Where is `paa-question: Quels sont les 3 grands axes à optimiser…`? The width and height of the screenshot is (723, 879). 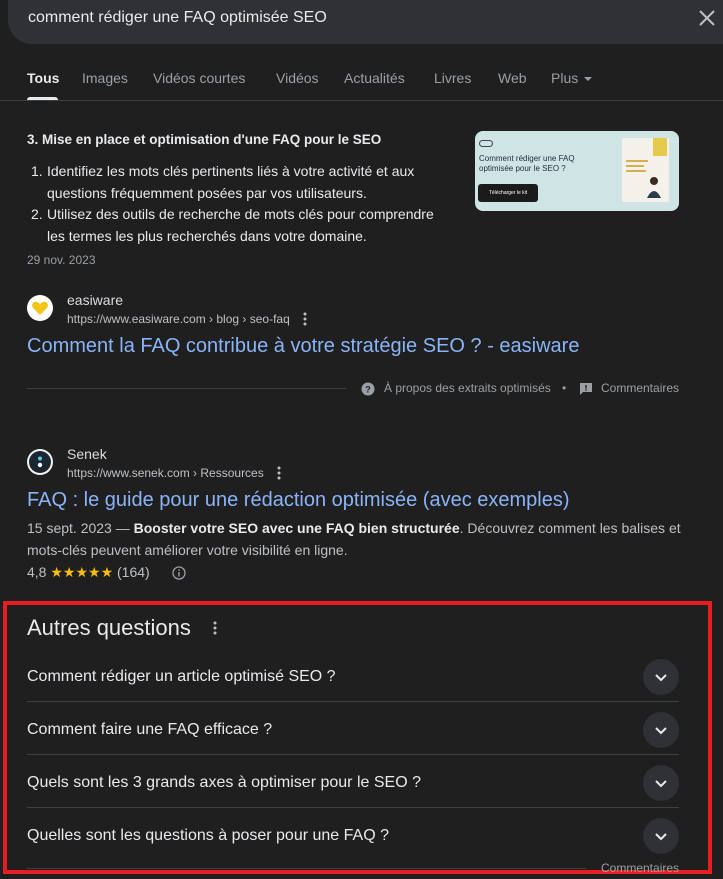
paa-question: Quels sont les 3 grands axes à optimiser… is located at coordinates (353, 786).